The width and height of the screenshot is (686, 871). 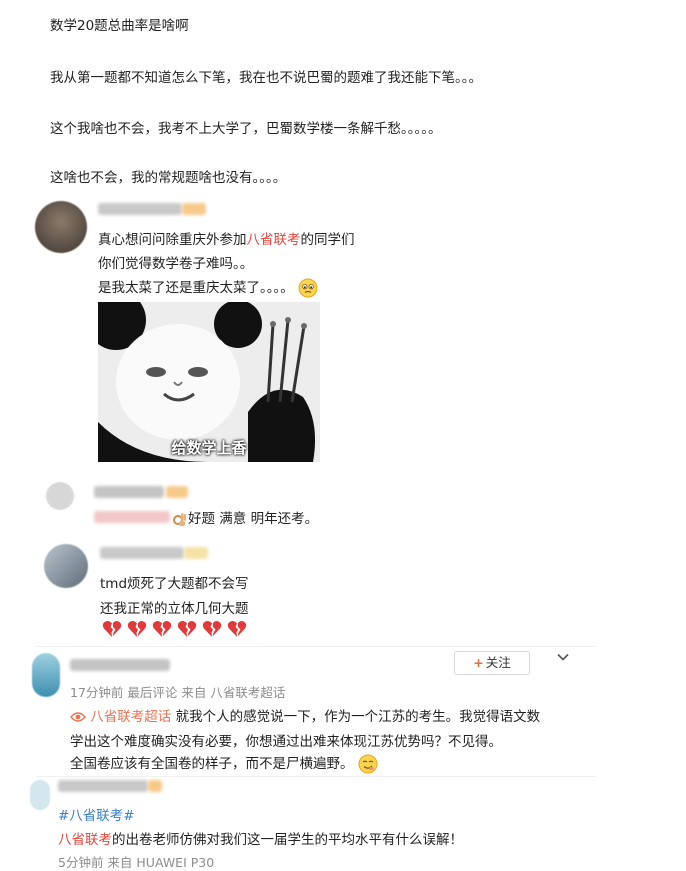 What do you see at coordinates (208, 287) in the screenshot?
I see `comment-1-line-3: 是我太菜了还是重庆太菜了。。。。` at bounding box center [208, 287].